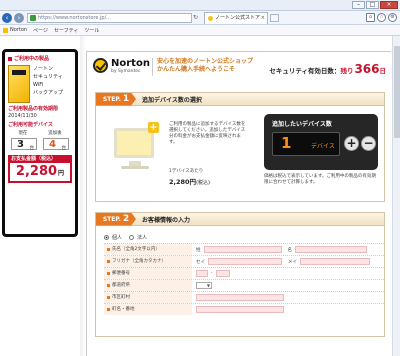 The image size is (400, 356). Describe the element at coordinates (200, 5) in the screenshot. I see `window-titlebar: – □ ×` at that location.